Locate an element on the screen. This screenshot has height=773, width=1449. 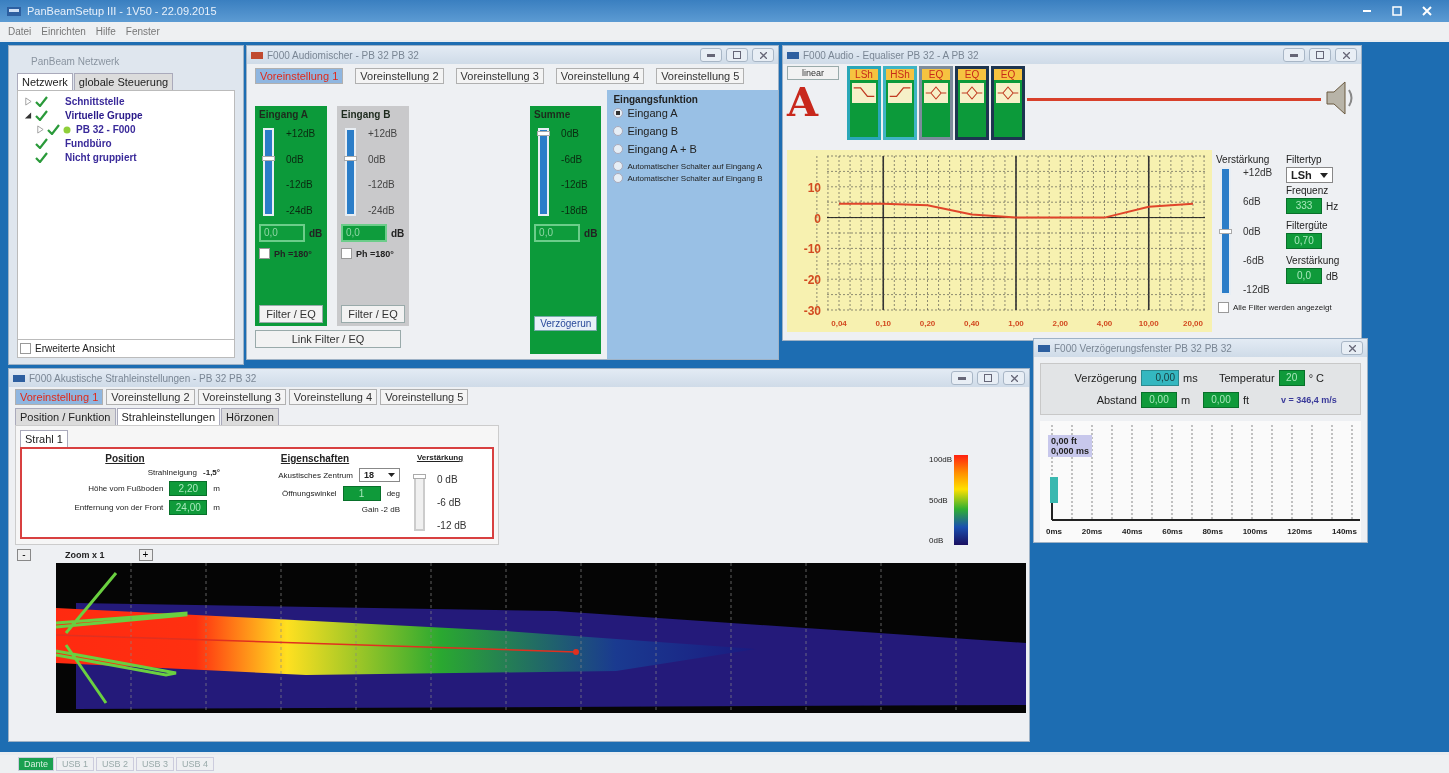
center-dropdown: 18 is located at coordinates (379, 475).